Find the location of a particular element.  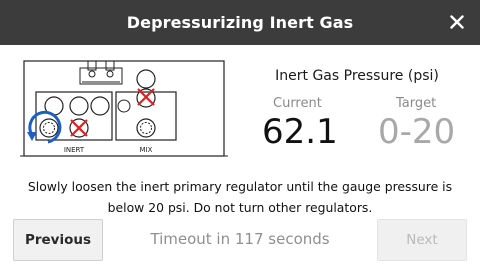

target-label: Target is located at coordinates (416, 103).